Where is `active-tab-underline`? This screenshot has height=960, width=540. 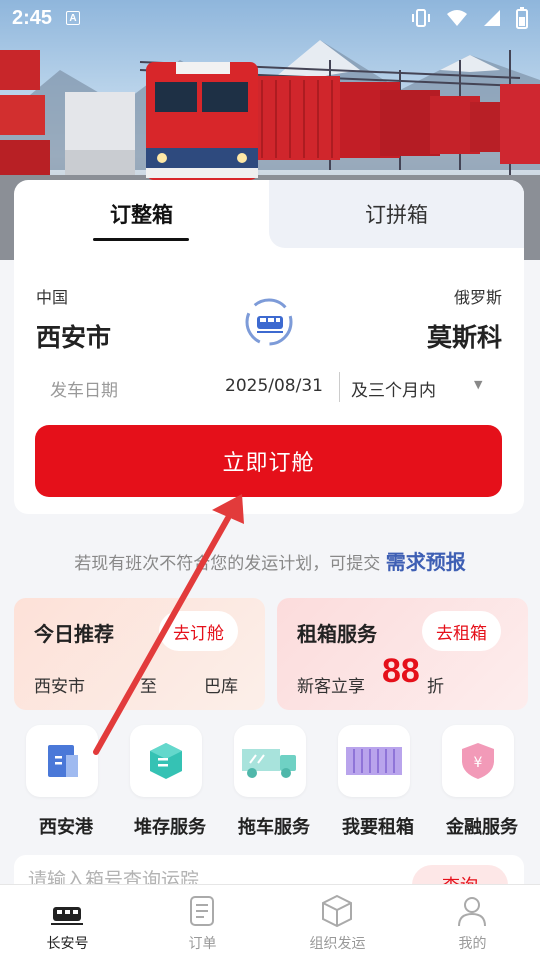 active-tab-underline is located at coordinates (141, 239).